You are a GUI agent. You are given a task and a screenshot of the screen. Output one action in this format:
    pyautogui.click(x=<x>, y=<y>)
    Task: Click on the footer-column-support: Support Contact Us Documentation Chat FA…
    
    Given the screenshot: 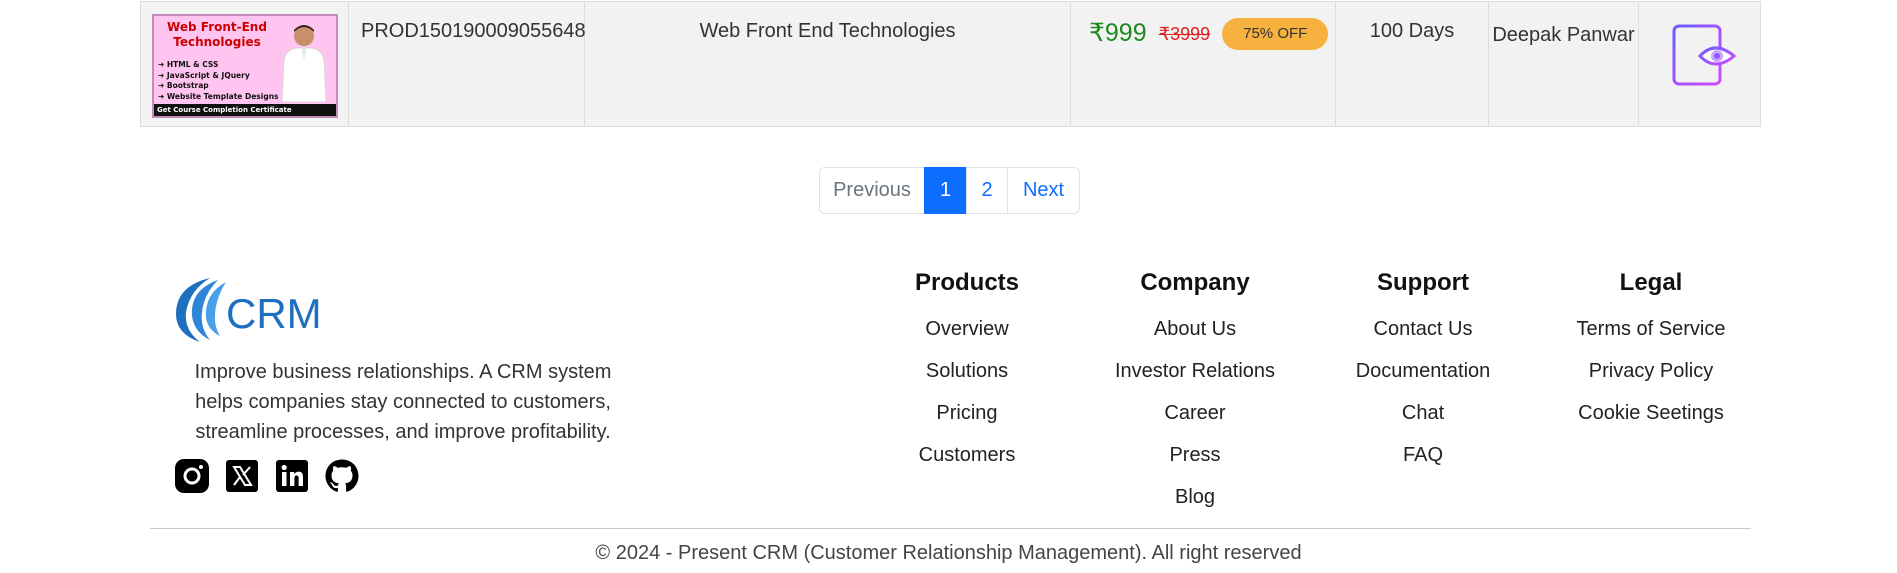 What is the action you would take?
    pyautogui.click(x=1423, y=372)
    